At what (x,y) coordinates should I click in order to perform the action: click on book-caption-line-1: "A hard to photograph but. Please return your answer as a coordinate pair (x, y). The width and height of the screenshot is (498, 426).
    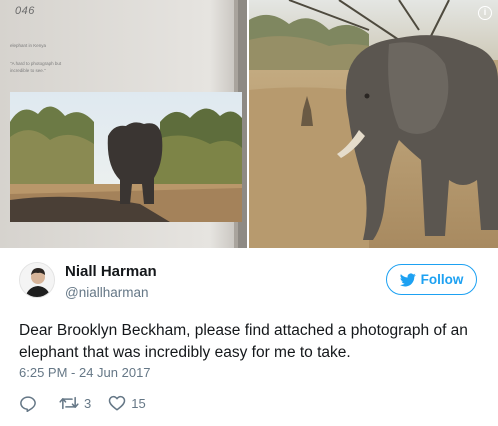
    Looking at the image, I should click on (36, 63).